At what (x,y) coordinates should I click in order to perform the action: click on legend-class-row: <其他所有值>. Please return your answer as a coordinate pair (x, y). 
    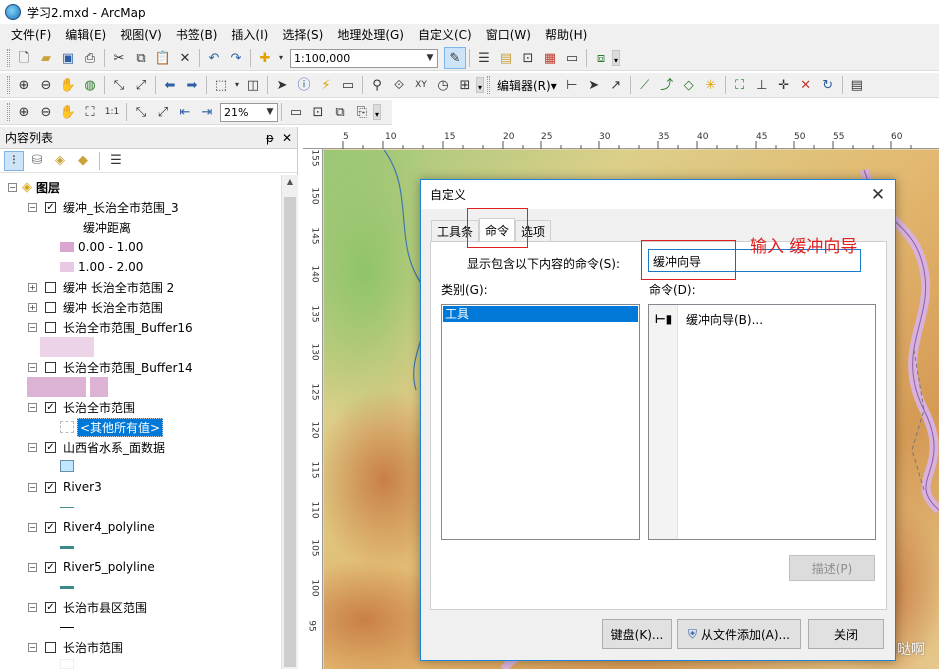
    Looking at the image, I should click on (112, 427).